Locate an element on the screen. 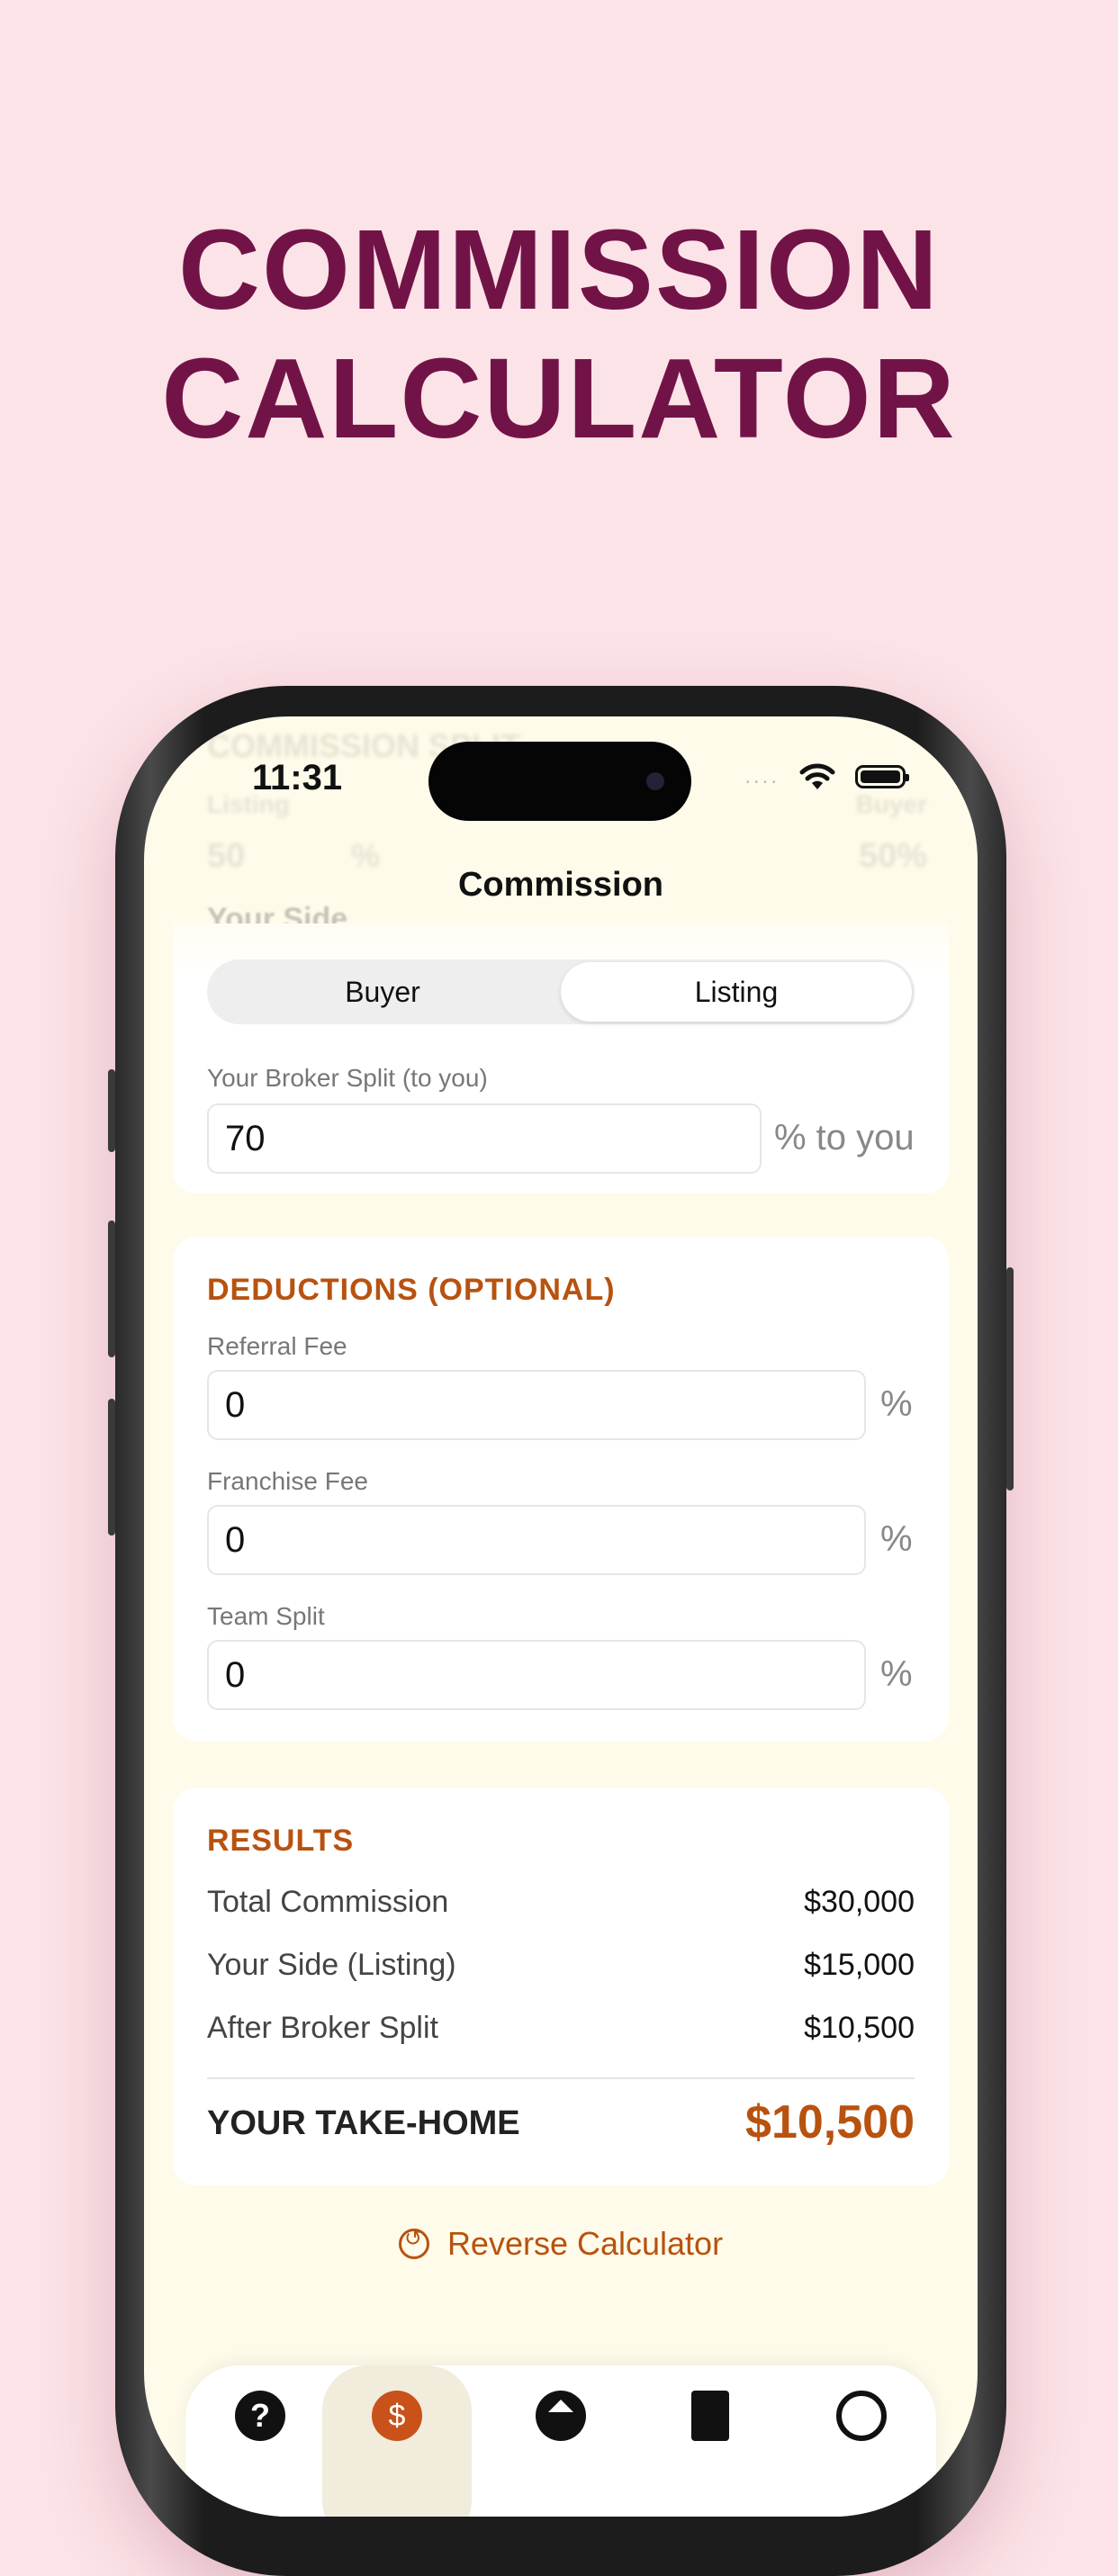 Image resolution: width=1118 pixels, height=2576 pixels. tab-commission: $ is located at coordinates (397, 2441).